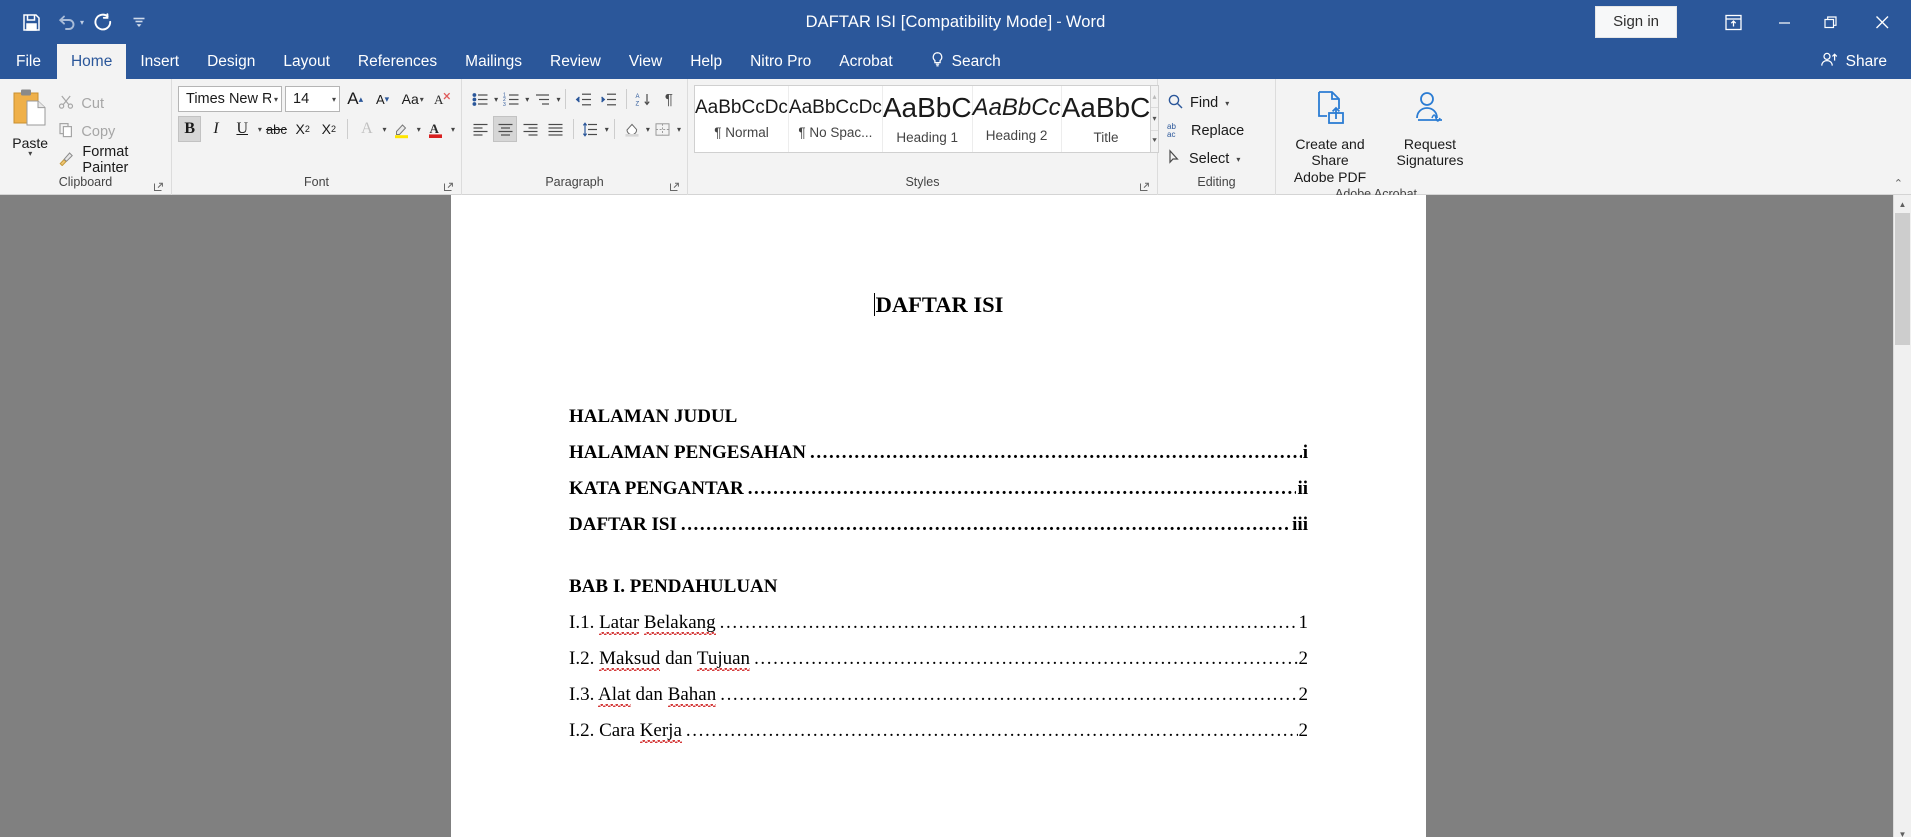 The height and width of the screenshot is (837, 1911). What do you see at coordinates (274, 99) in the screenshot?
I see `font-name-caret-icon: ▾` at bounding box center [274, 99].